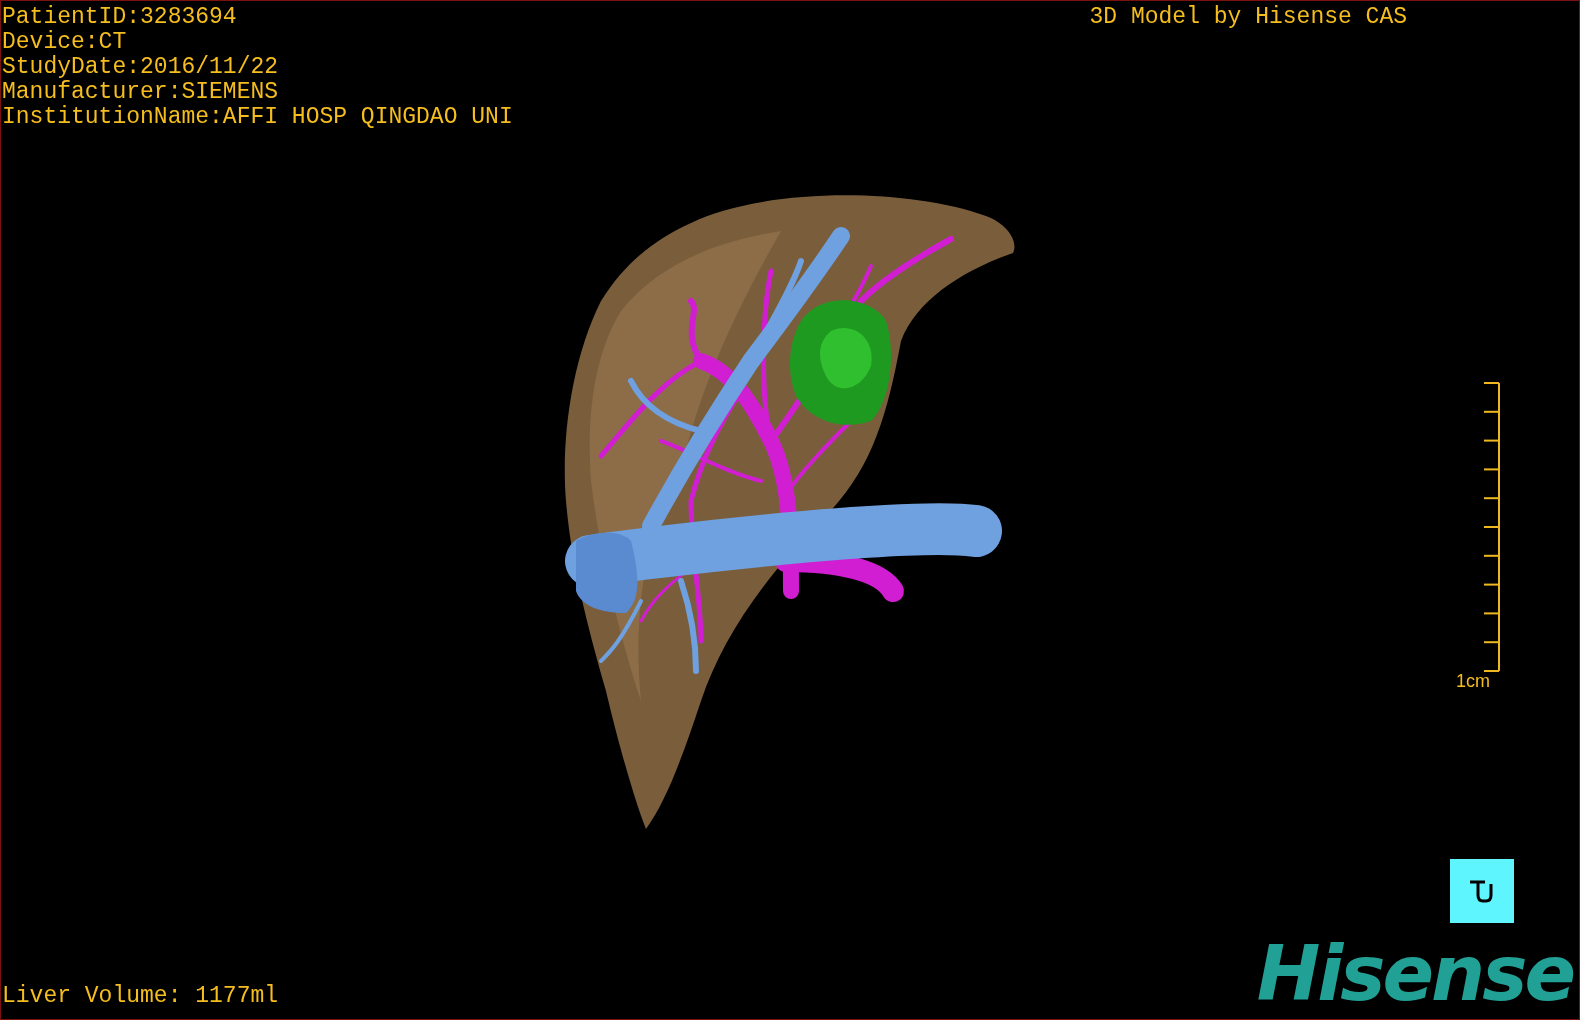 The width and height of the screenshot is (1580, 1020). Describe the element at coordinates (140, 67) in the screenshot. I see `patient-info-text: StudyDate:2016/11/22` at that location.